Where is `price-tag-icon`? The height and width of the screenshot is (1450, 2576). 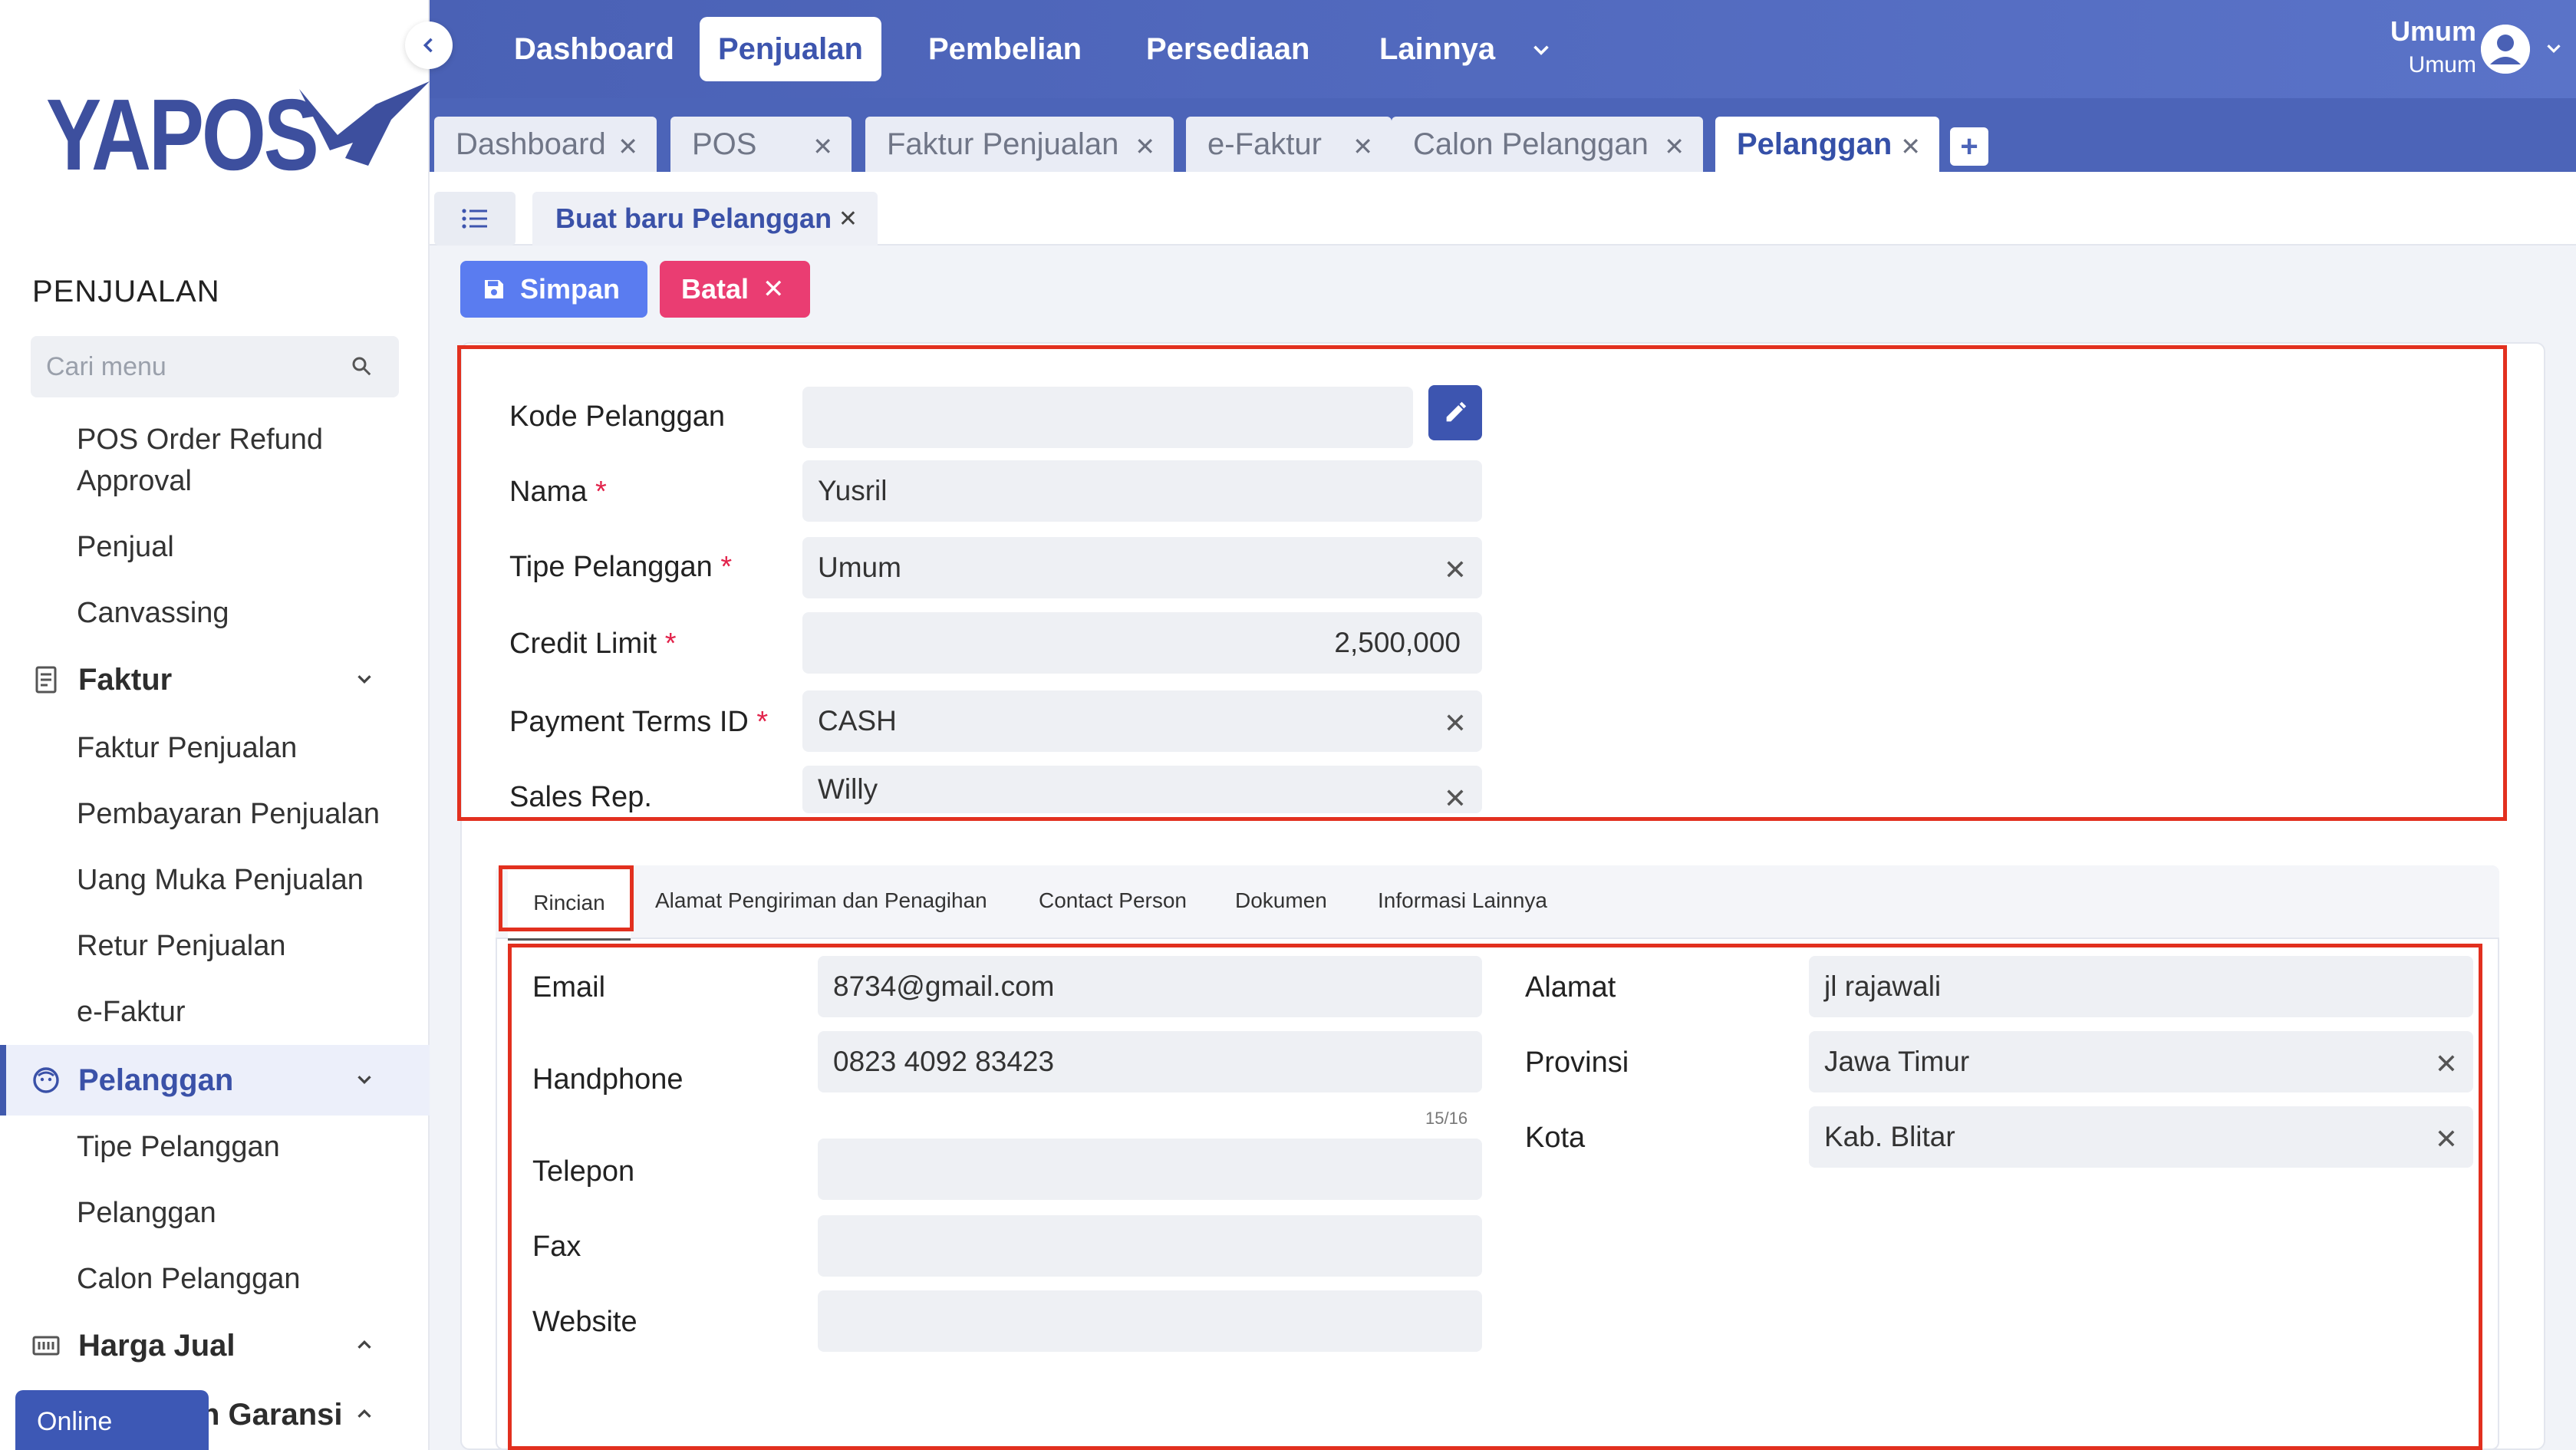 price-tag-icon is located at coordinates (46, 1345).